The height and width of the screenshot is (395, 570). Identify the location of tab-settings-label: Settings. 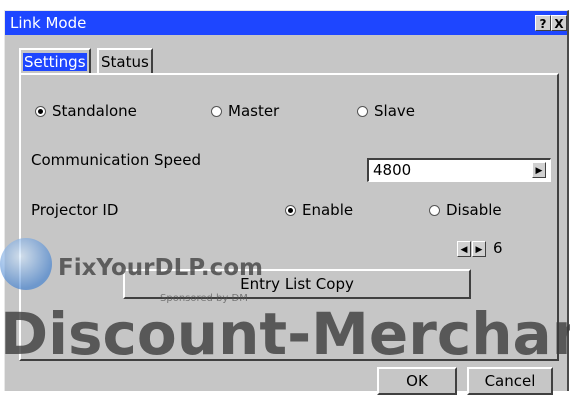
(55, 62).